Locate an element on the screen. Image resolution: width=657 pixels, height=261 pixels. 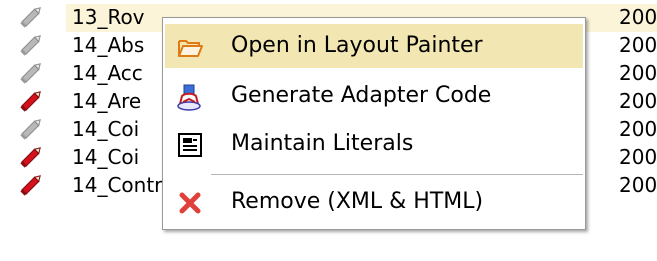
pencil-red-icon is located at coordinates (31, 185).